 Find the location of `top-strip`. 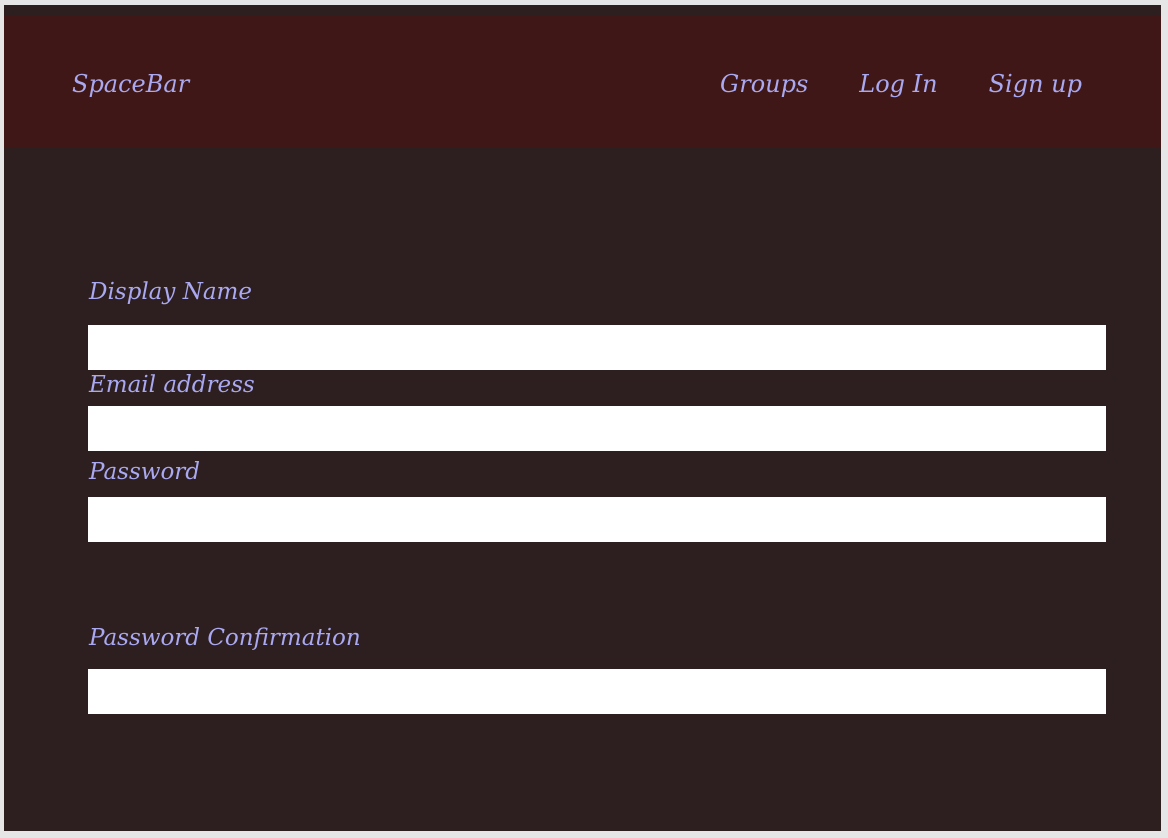

top-strip is located at coordinates (582, 10).